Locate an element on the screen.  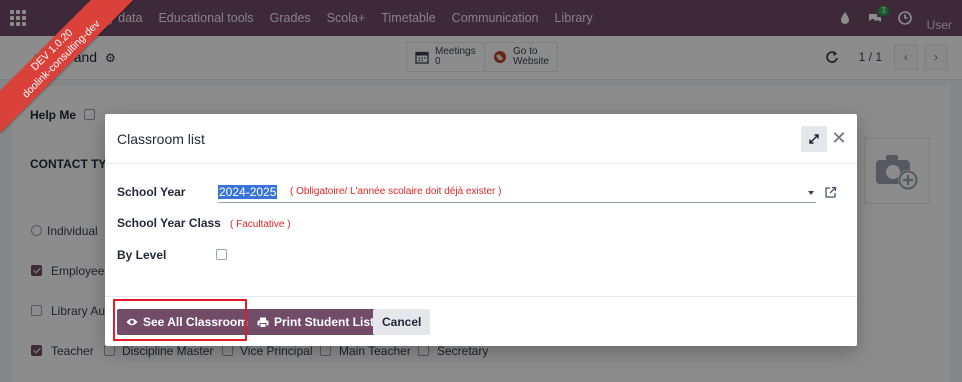
dialog-title: Classroom list is located at coordinates (161, 139).